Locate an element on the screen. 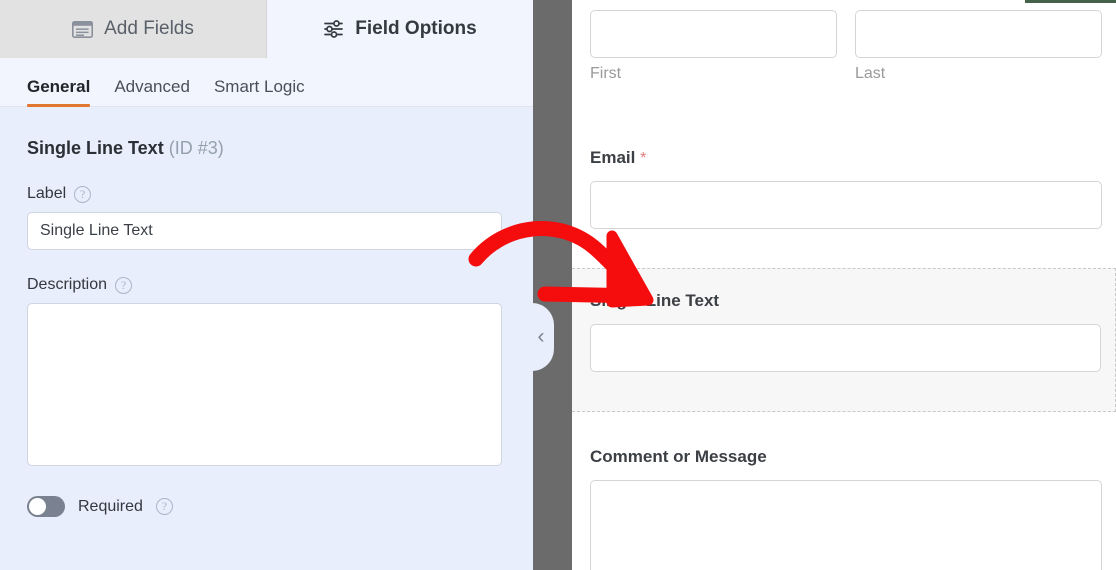 Image resolution: width=1116 pixels, height=570 pixels. required-toggle is located at coordinates (46, 506).